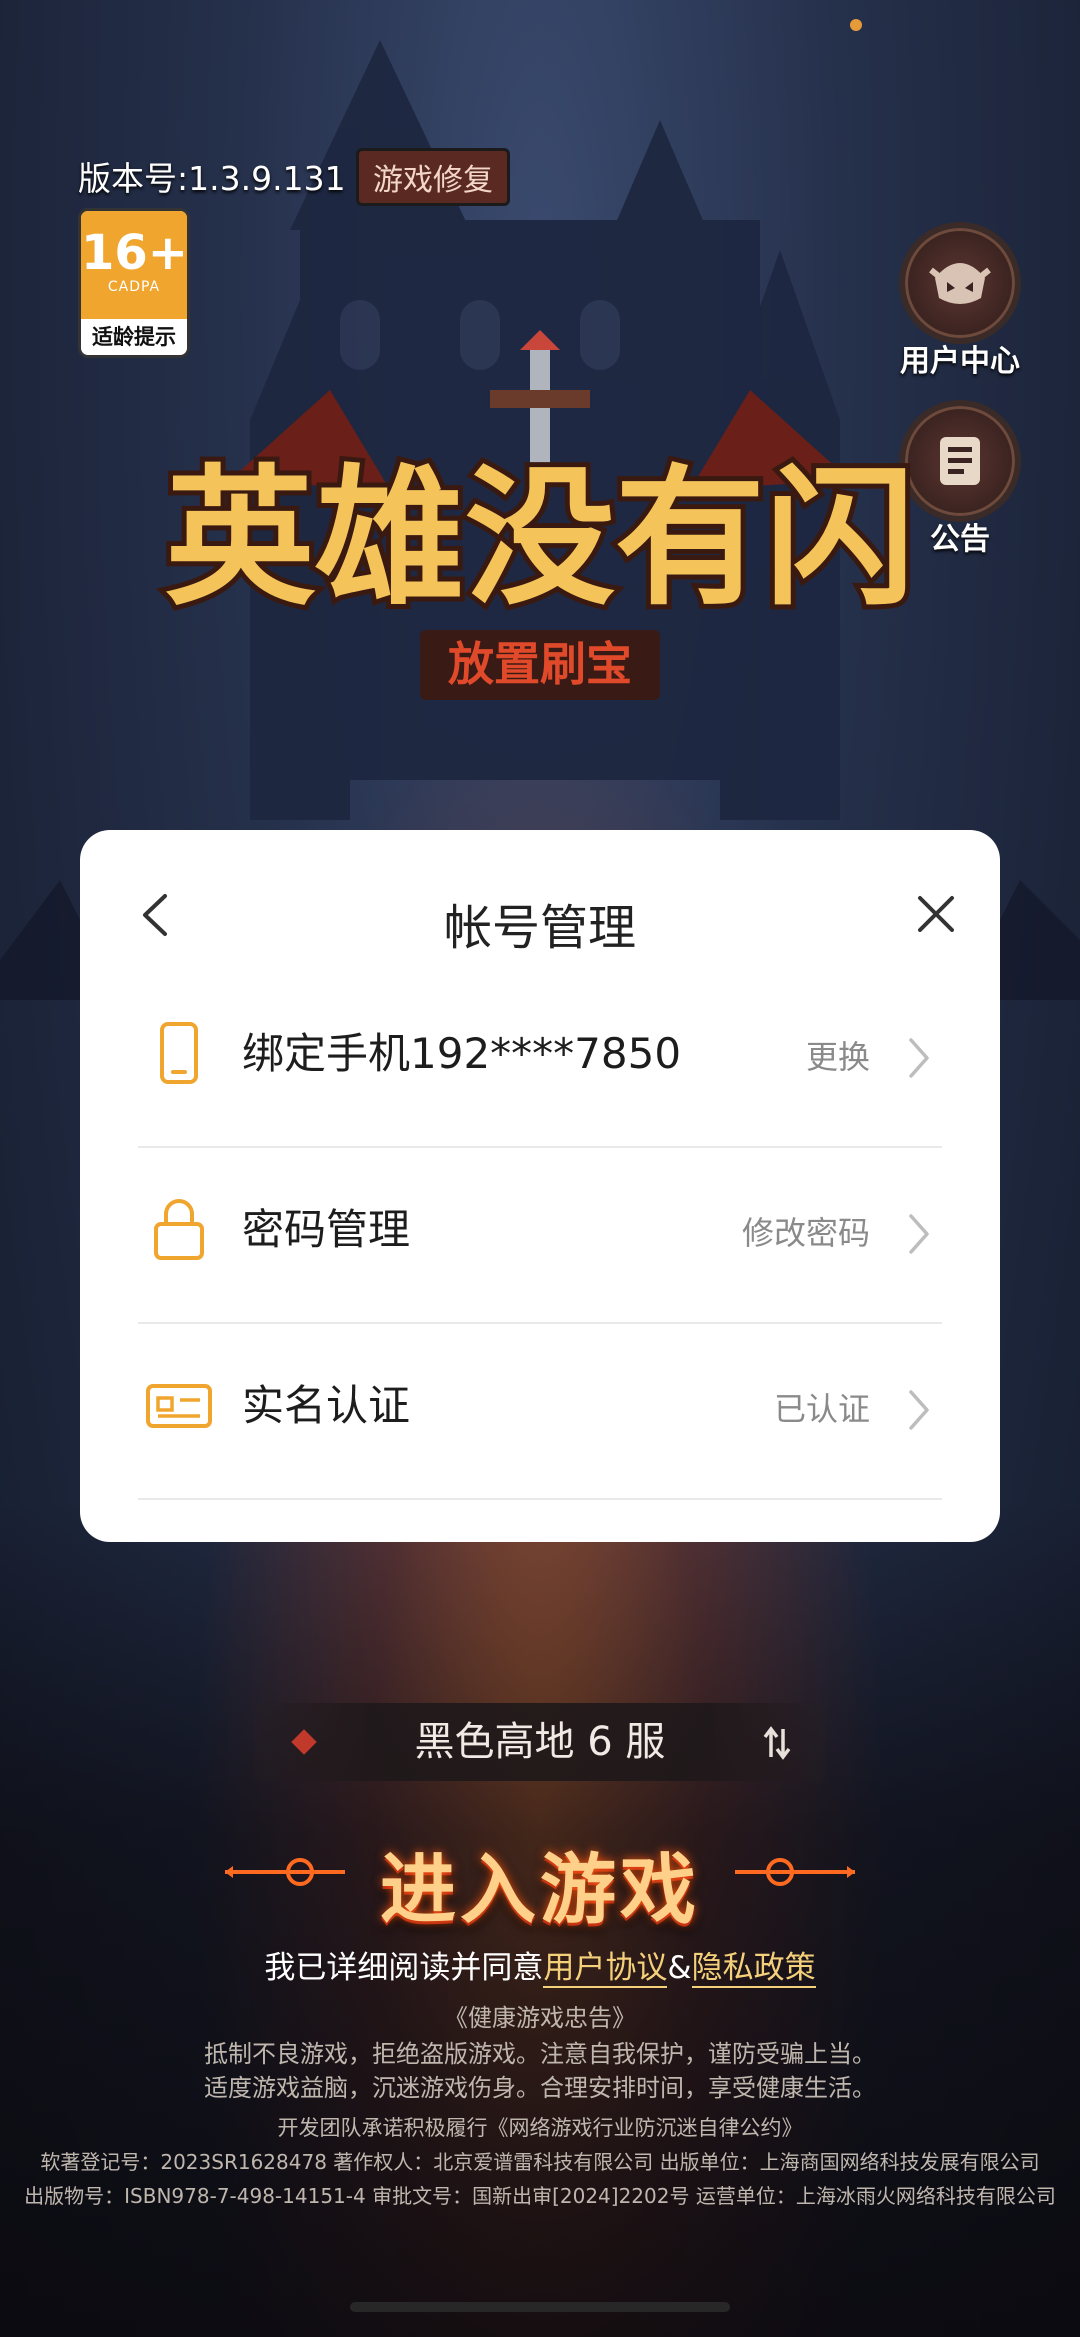  Describe the element at coordinates (179, 1053) in the screenshot. I see `phone-icon` at that location.